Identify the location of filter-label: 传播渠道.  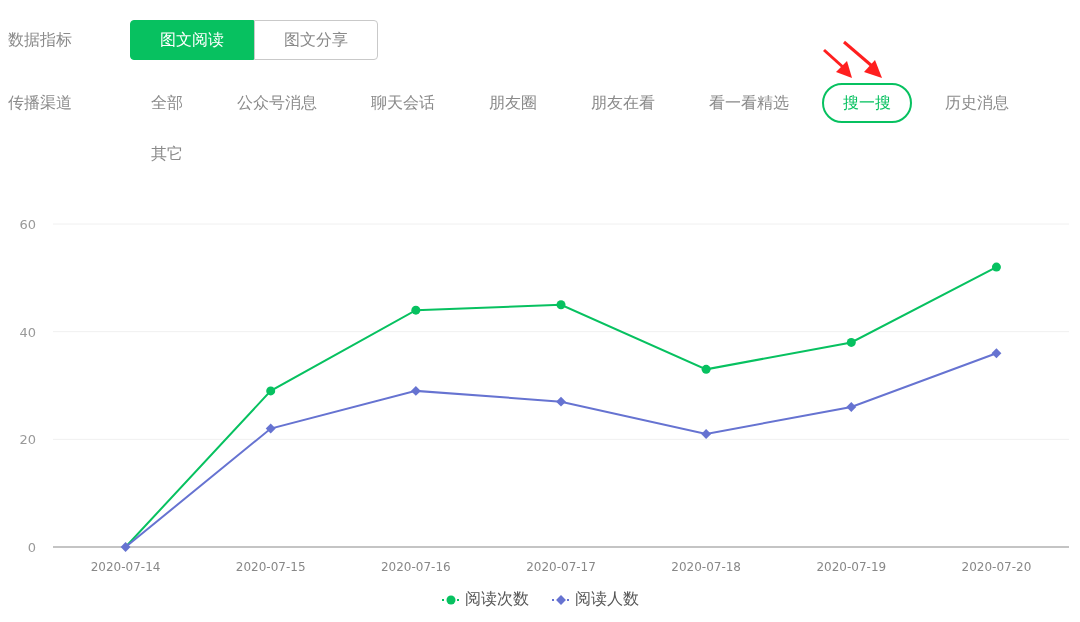
(40, 103).